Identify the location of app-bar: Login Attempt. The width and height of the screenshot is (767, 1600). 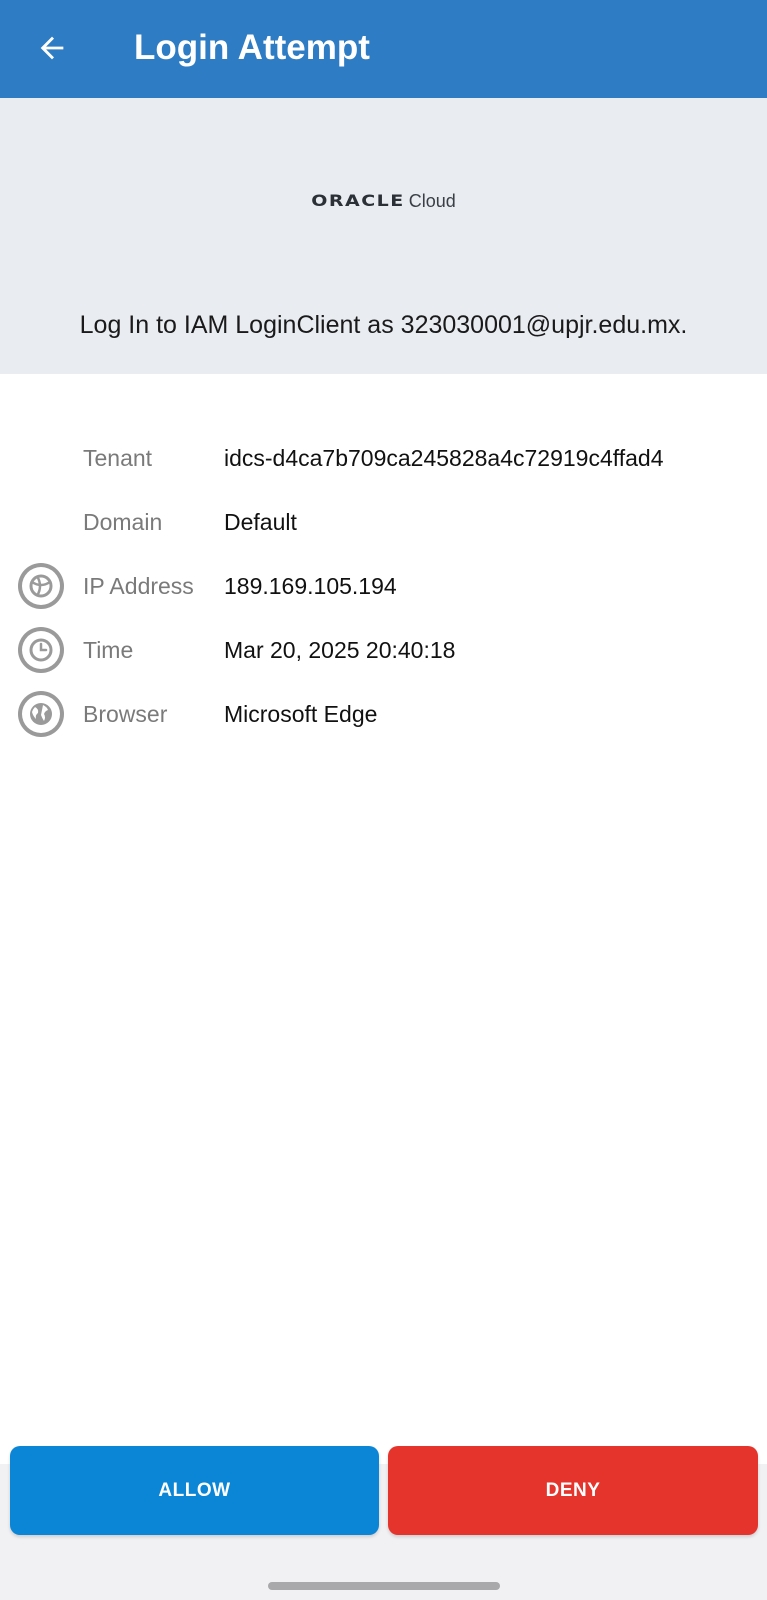
(383, 49).